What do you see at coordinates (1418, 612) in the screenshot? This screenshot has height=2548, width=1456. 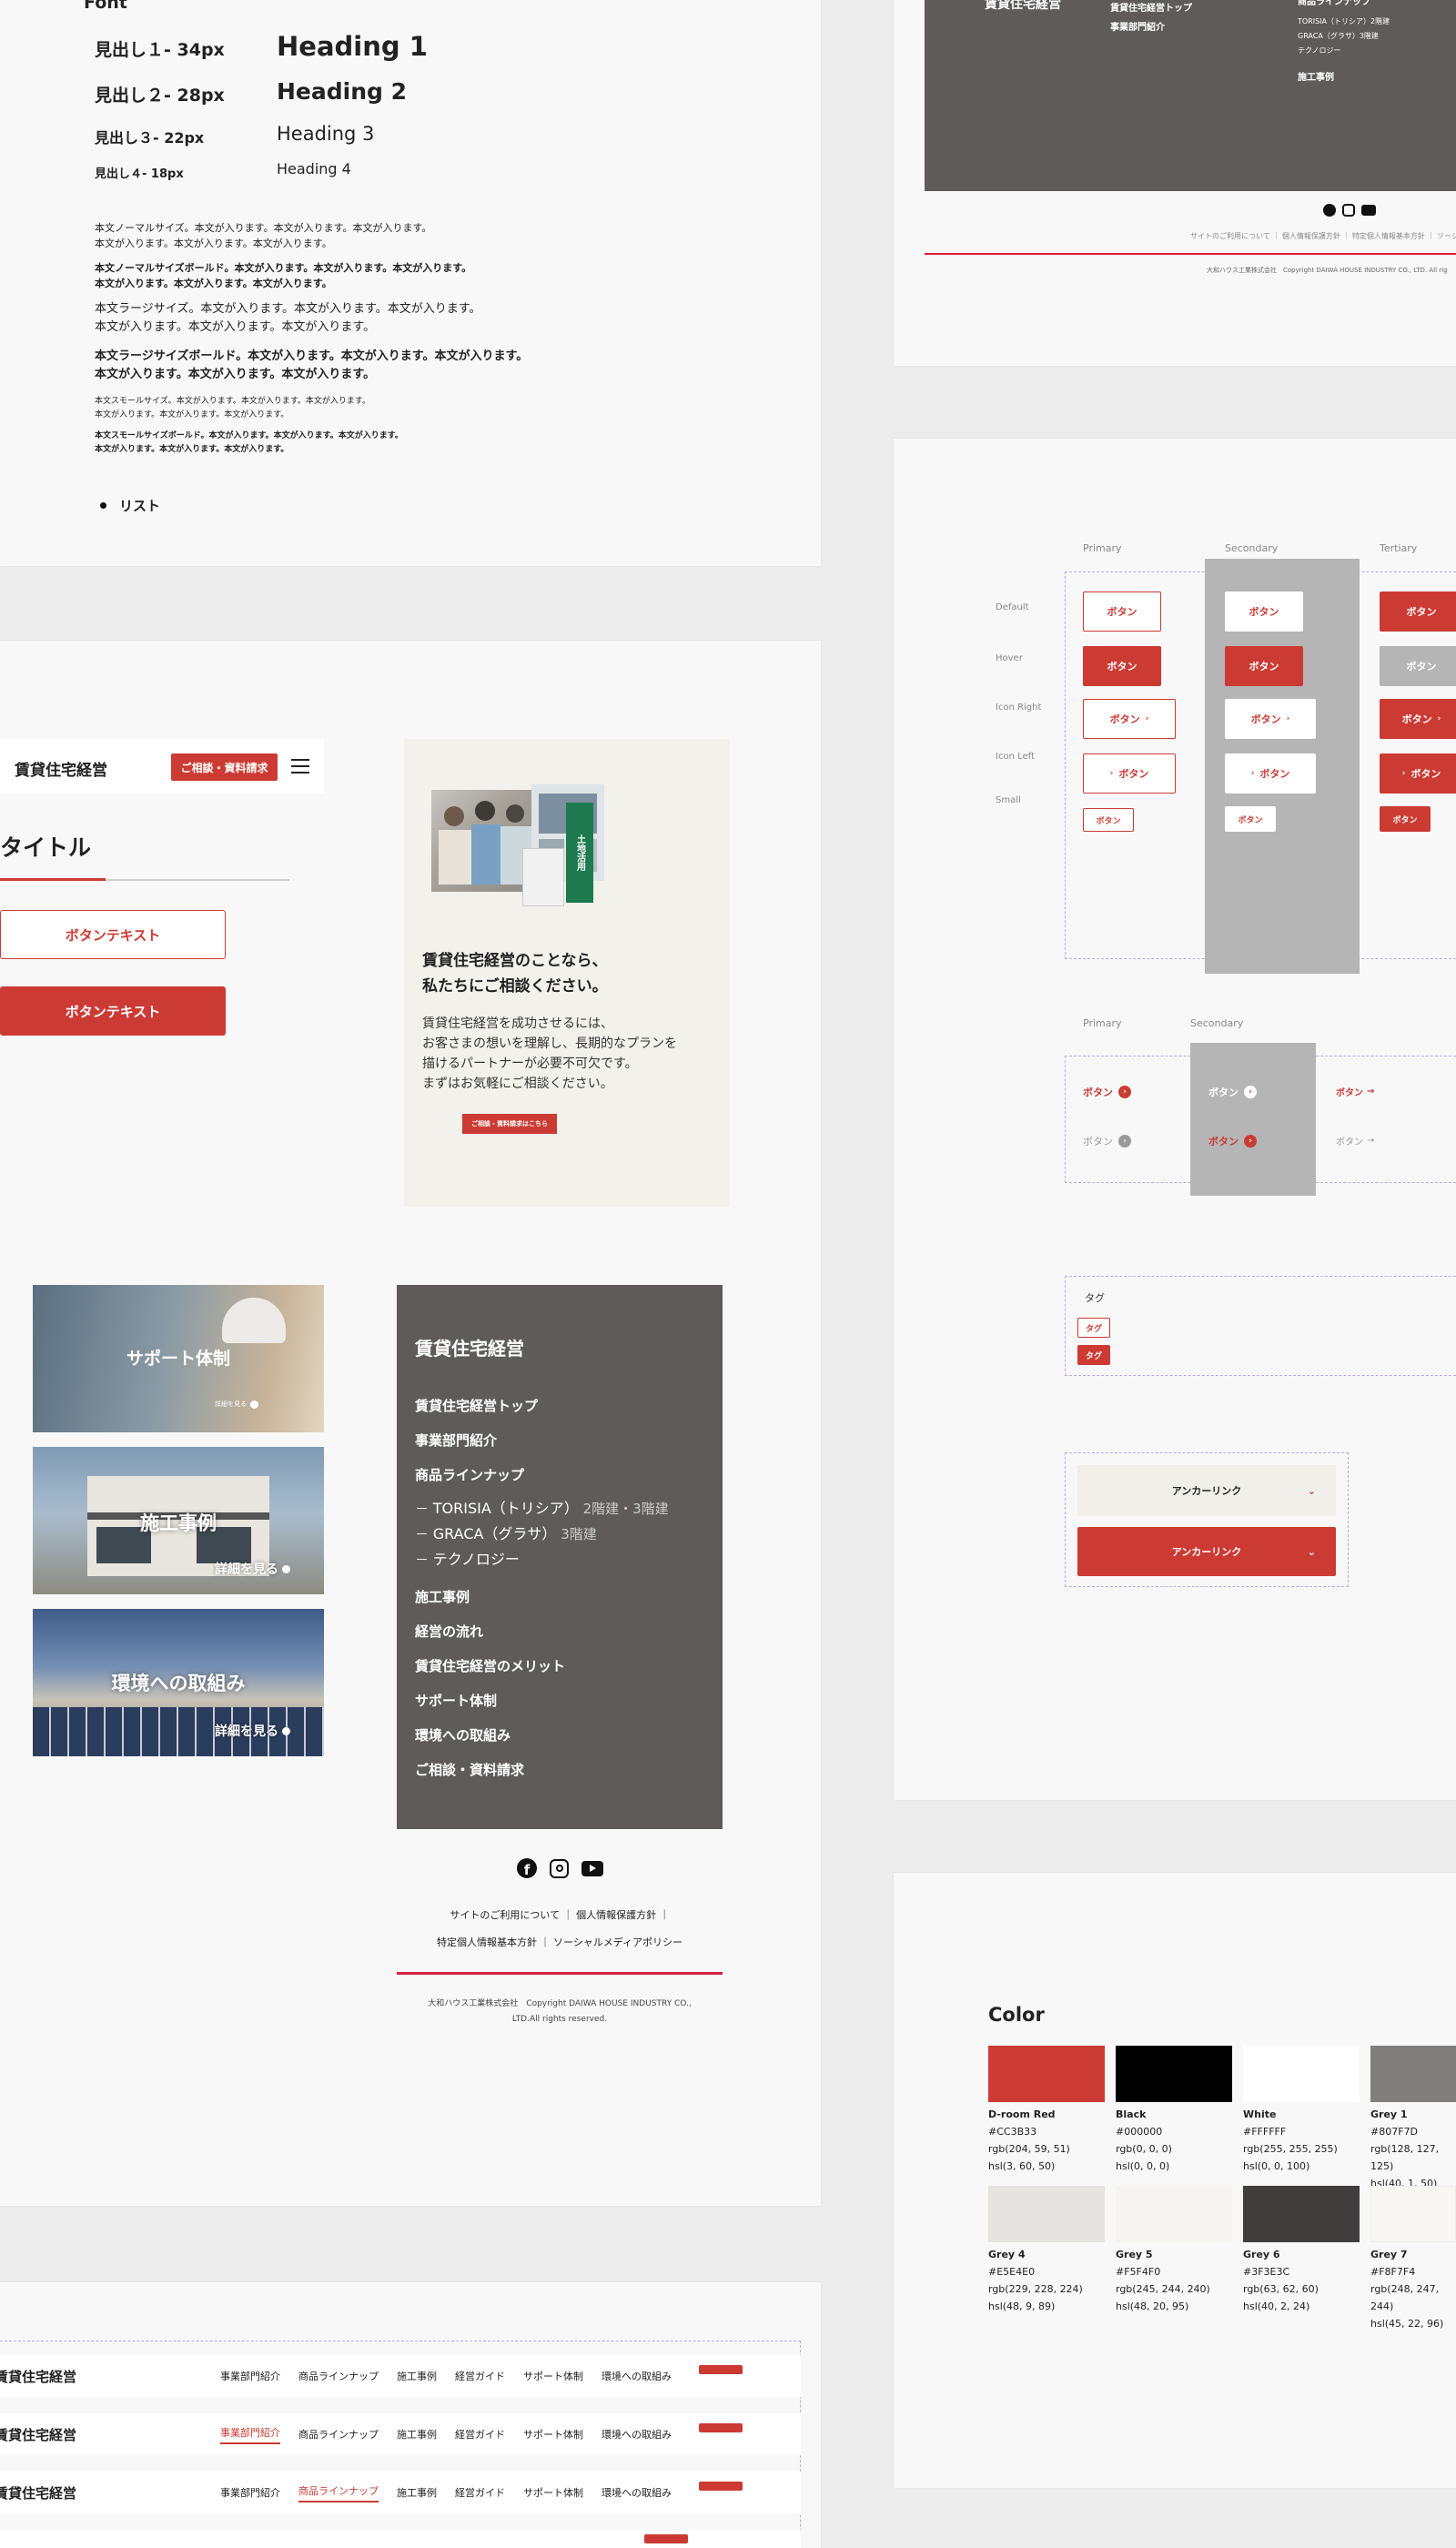 I see `tertiary-default-button: ボタン` at bounding box center [1418, 612].